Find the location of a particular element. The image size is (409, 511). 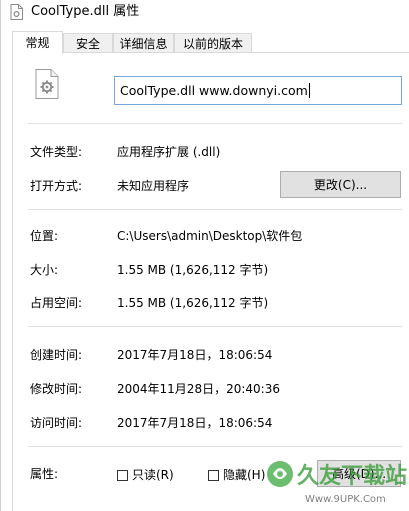

tab-security: 安全 is located at coordinates (88, 43).